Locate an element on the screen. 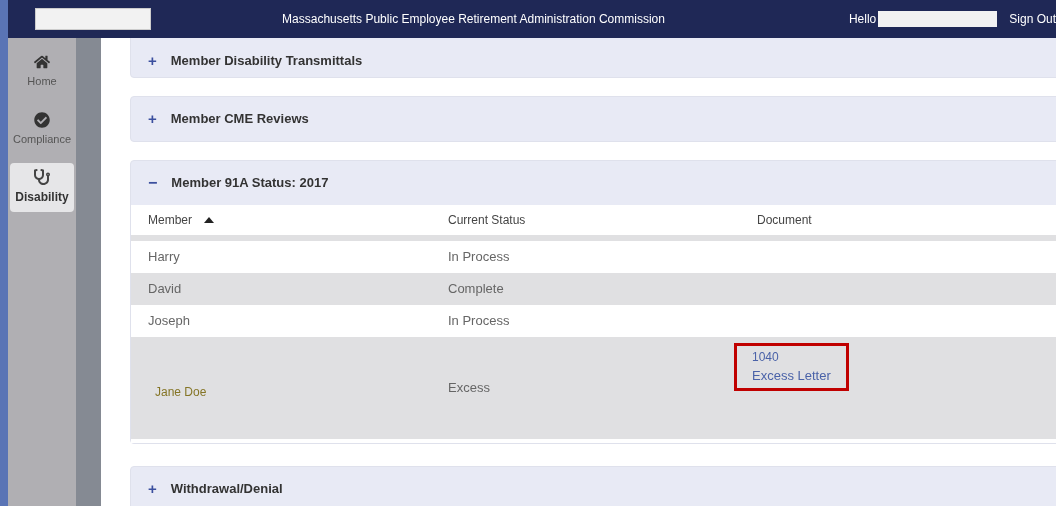  table-cell-text: Complete is located at coordinates (476, 289).